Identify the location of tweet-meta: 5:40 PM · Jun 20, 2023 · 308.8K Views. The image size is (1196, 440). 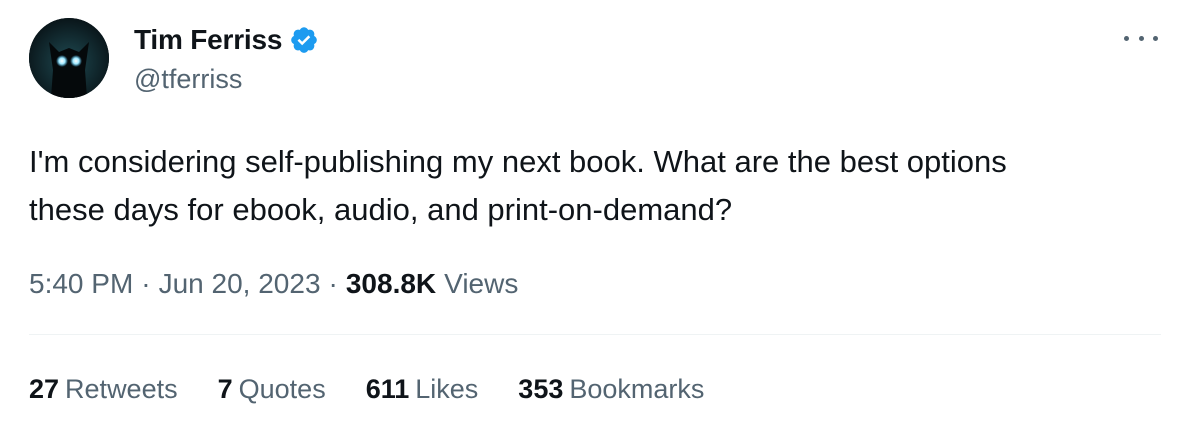
(273, 284).